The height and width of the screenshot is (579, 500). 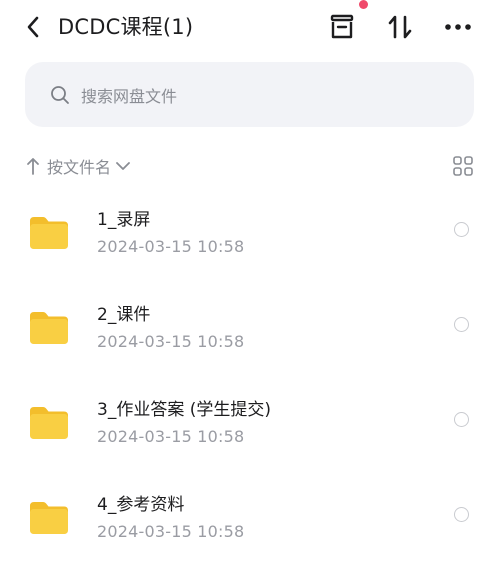 I want to click on page-title: DCDC课程(1), so click(x=126, y=27).